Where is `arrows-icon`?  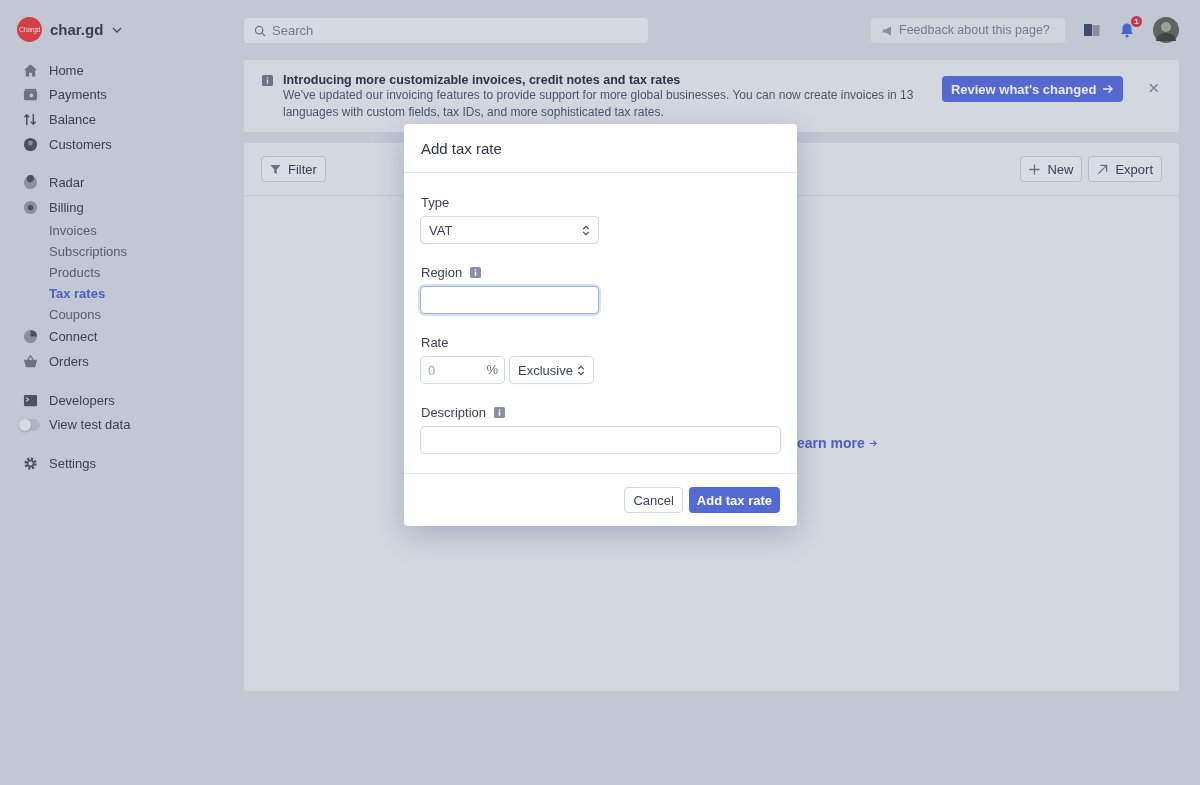 arrows-icon is located at coordinates (30, 119).